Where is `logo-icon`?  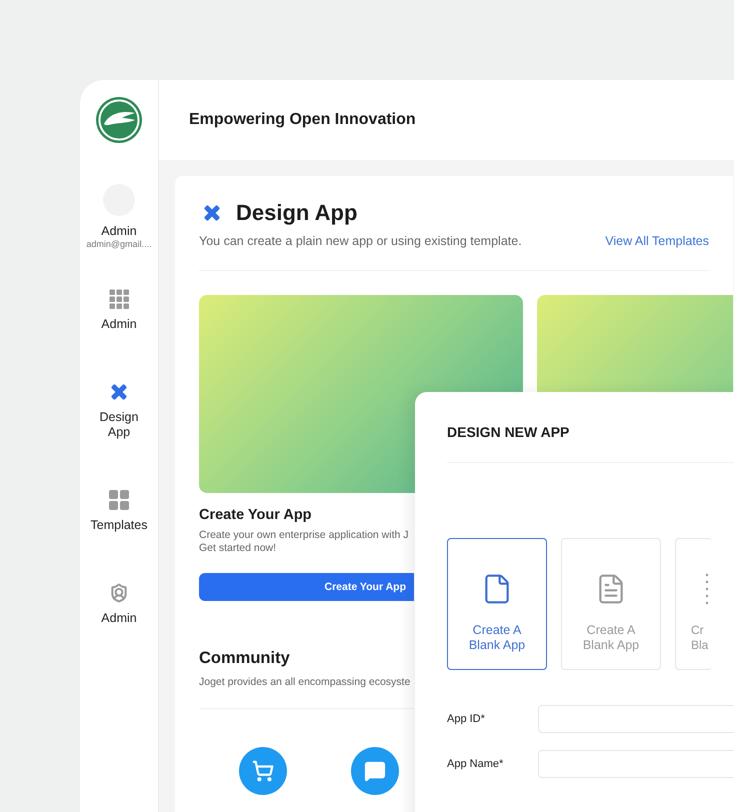
logo-icon is located at coordinates (119, 120).